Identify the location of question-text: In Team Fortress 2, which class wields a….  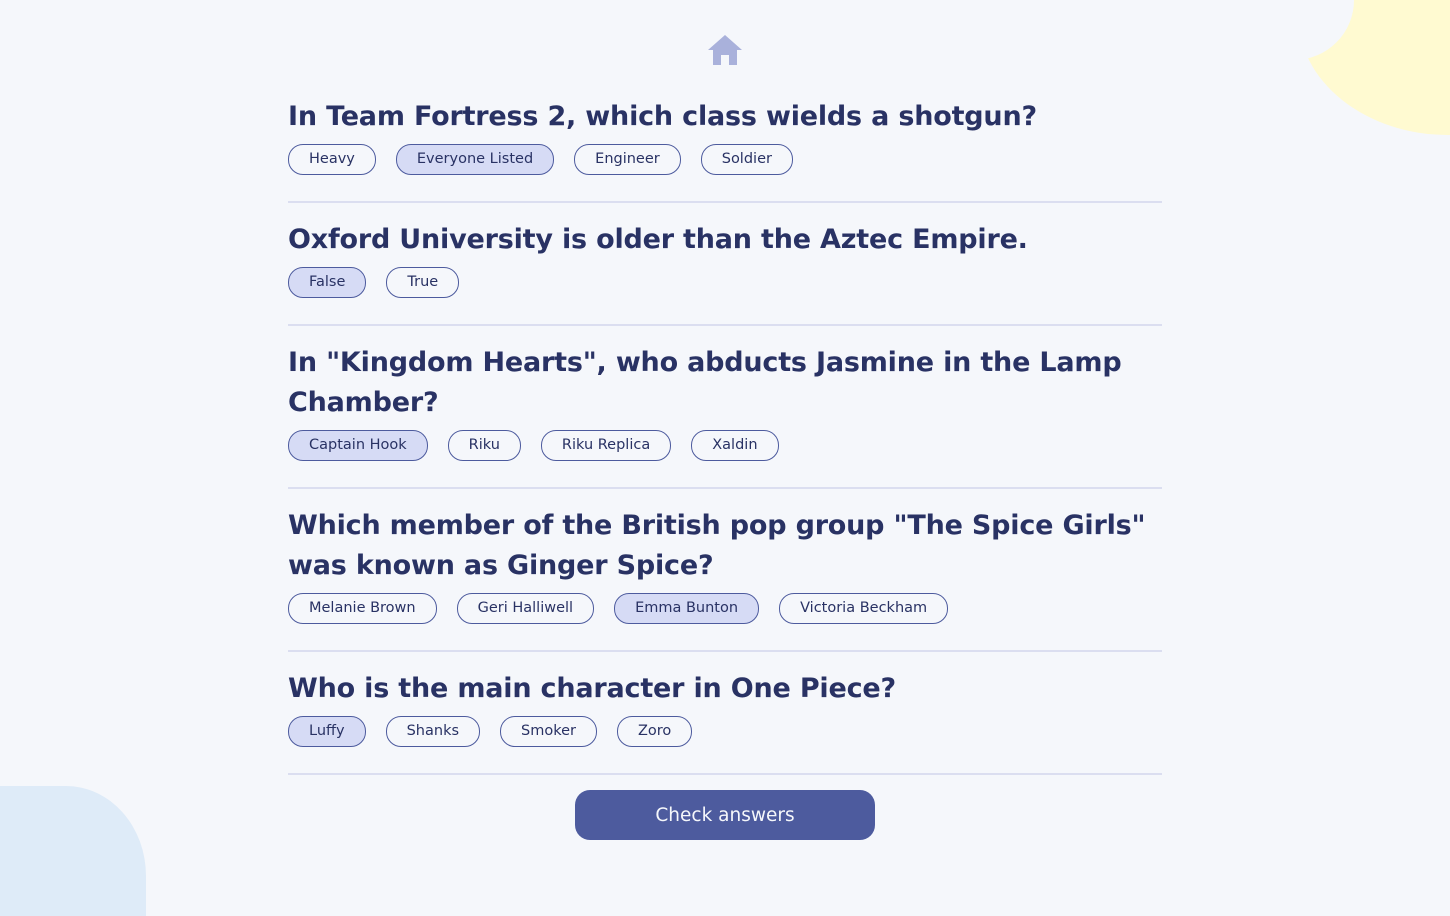
(662, 116).